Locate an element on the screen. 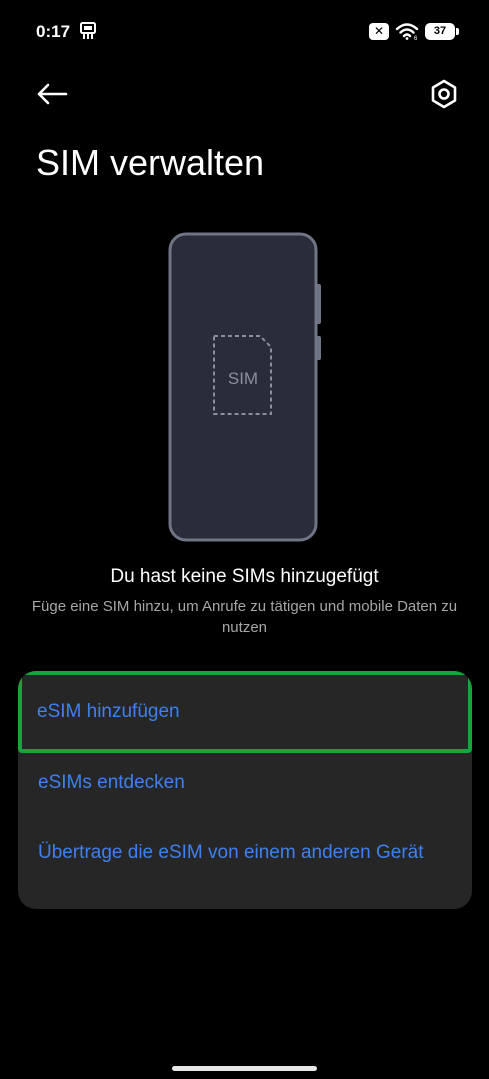  battery-icon: 37 is located at coordinates (442, 31).